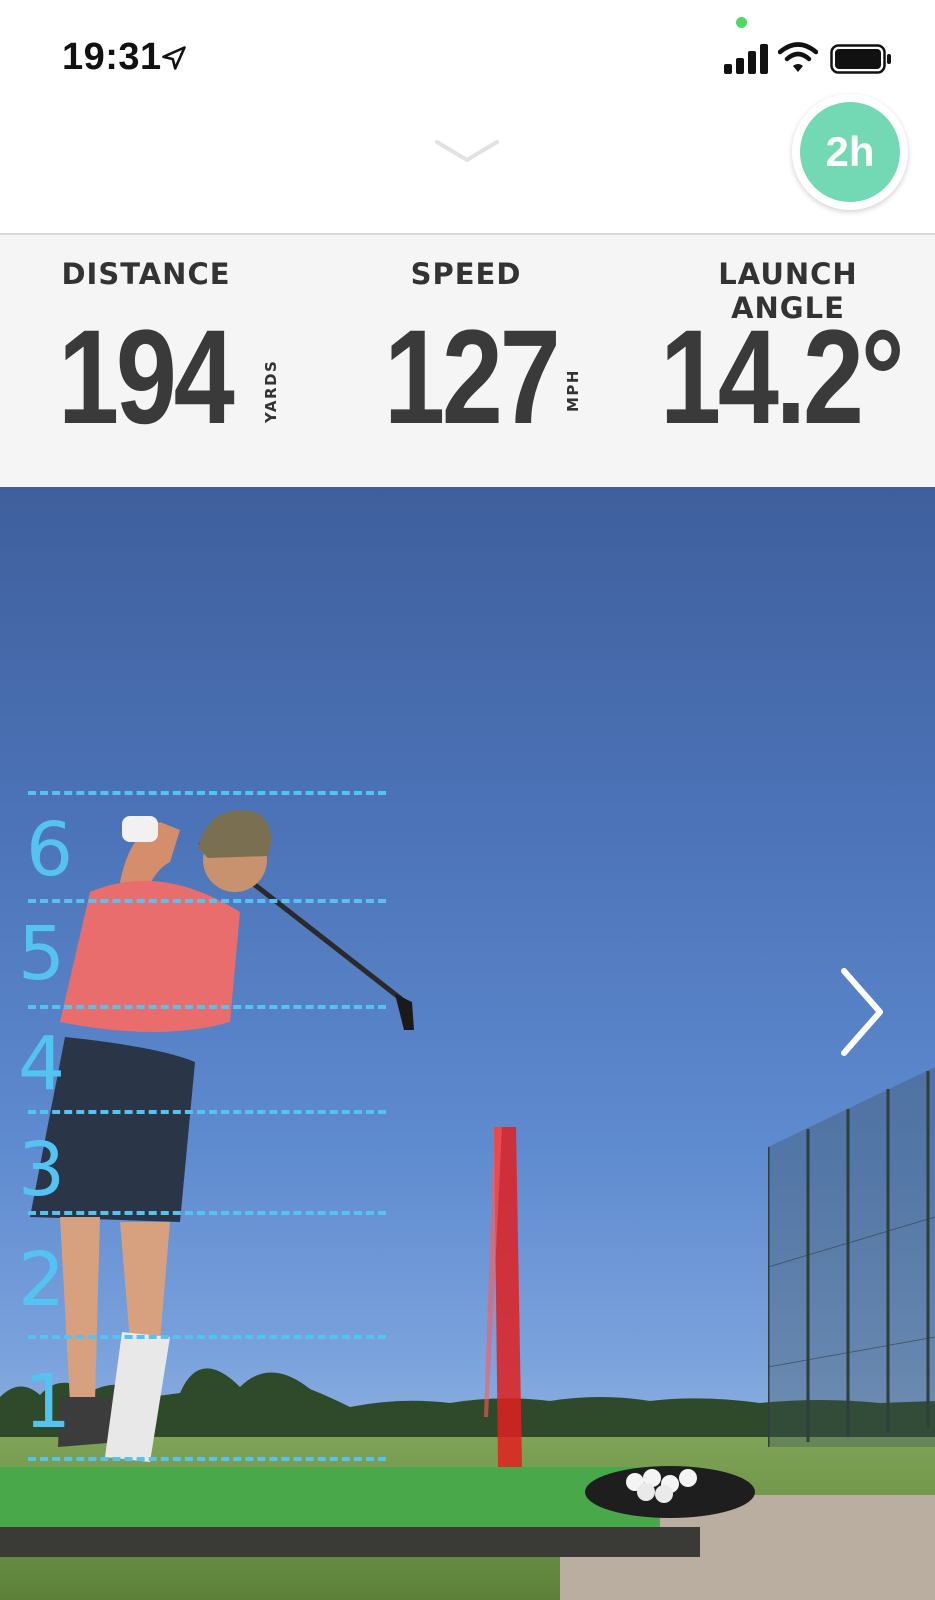 The height and width of the screenshot is (1600, 935). What do you see at coordinates (42, 1064) in the screenshot?
I see `zone-number-4: 4` at bounding box center [42, 1064].